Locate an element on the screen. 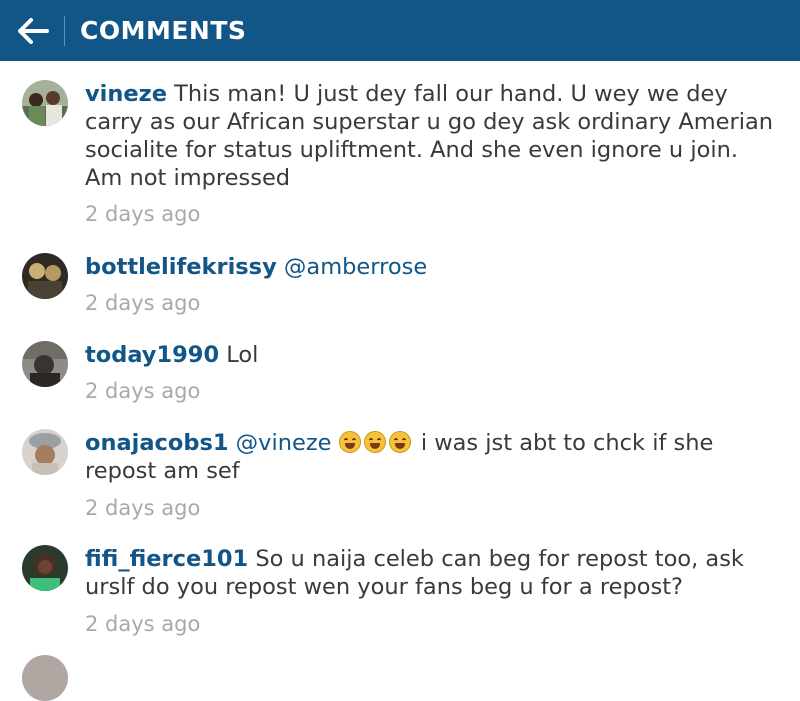 This screenshot has width=800, height=701. arrow-left-icon is located at coordinates (33, 31).